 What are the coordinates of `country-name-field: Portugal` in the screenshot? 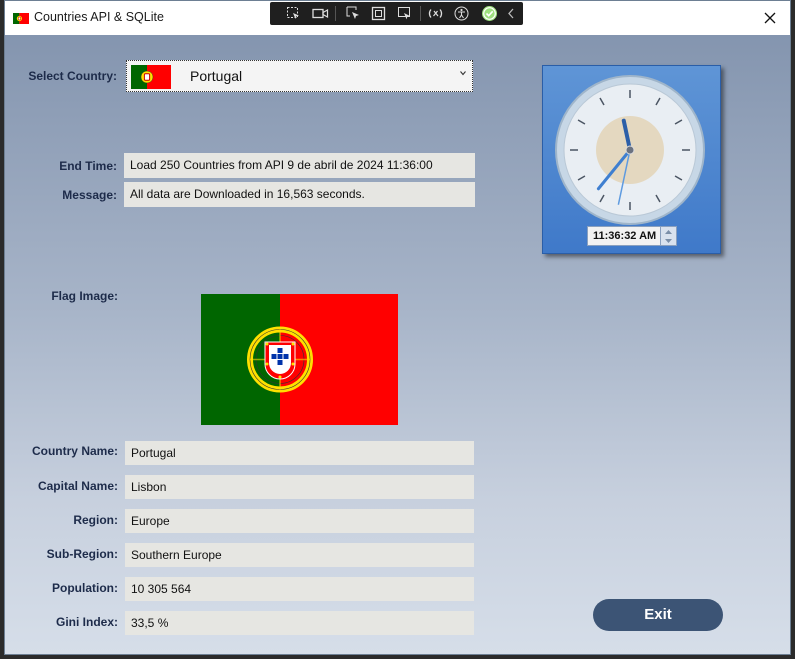 It's located at (299, 453).